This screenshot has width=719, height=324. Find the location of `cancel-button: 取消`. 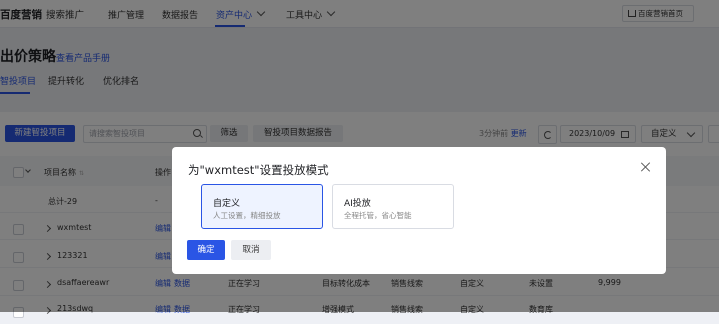

cancel-button: 取消 is located at coordinates (251, 250).